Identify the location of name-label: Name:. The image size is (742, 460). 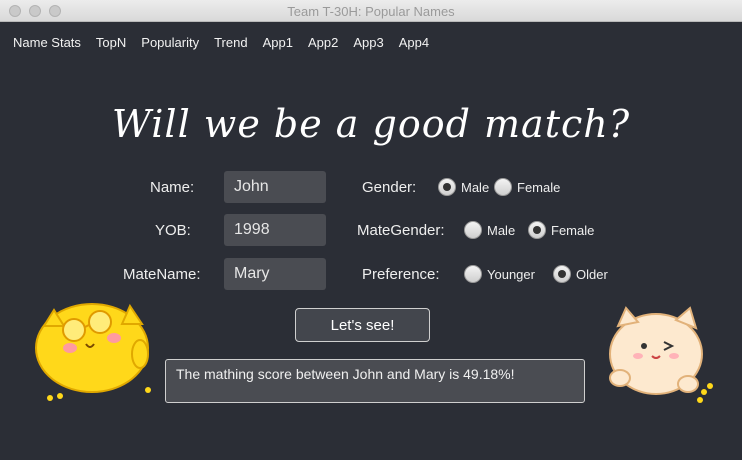
(172, 187).